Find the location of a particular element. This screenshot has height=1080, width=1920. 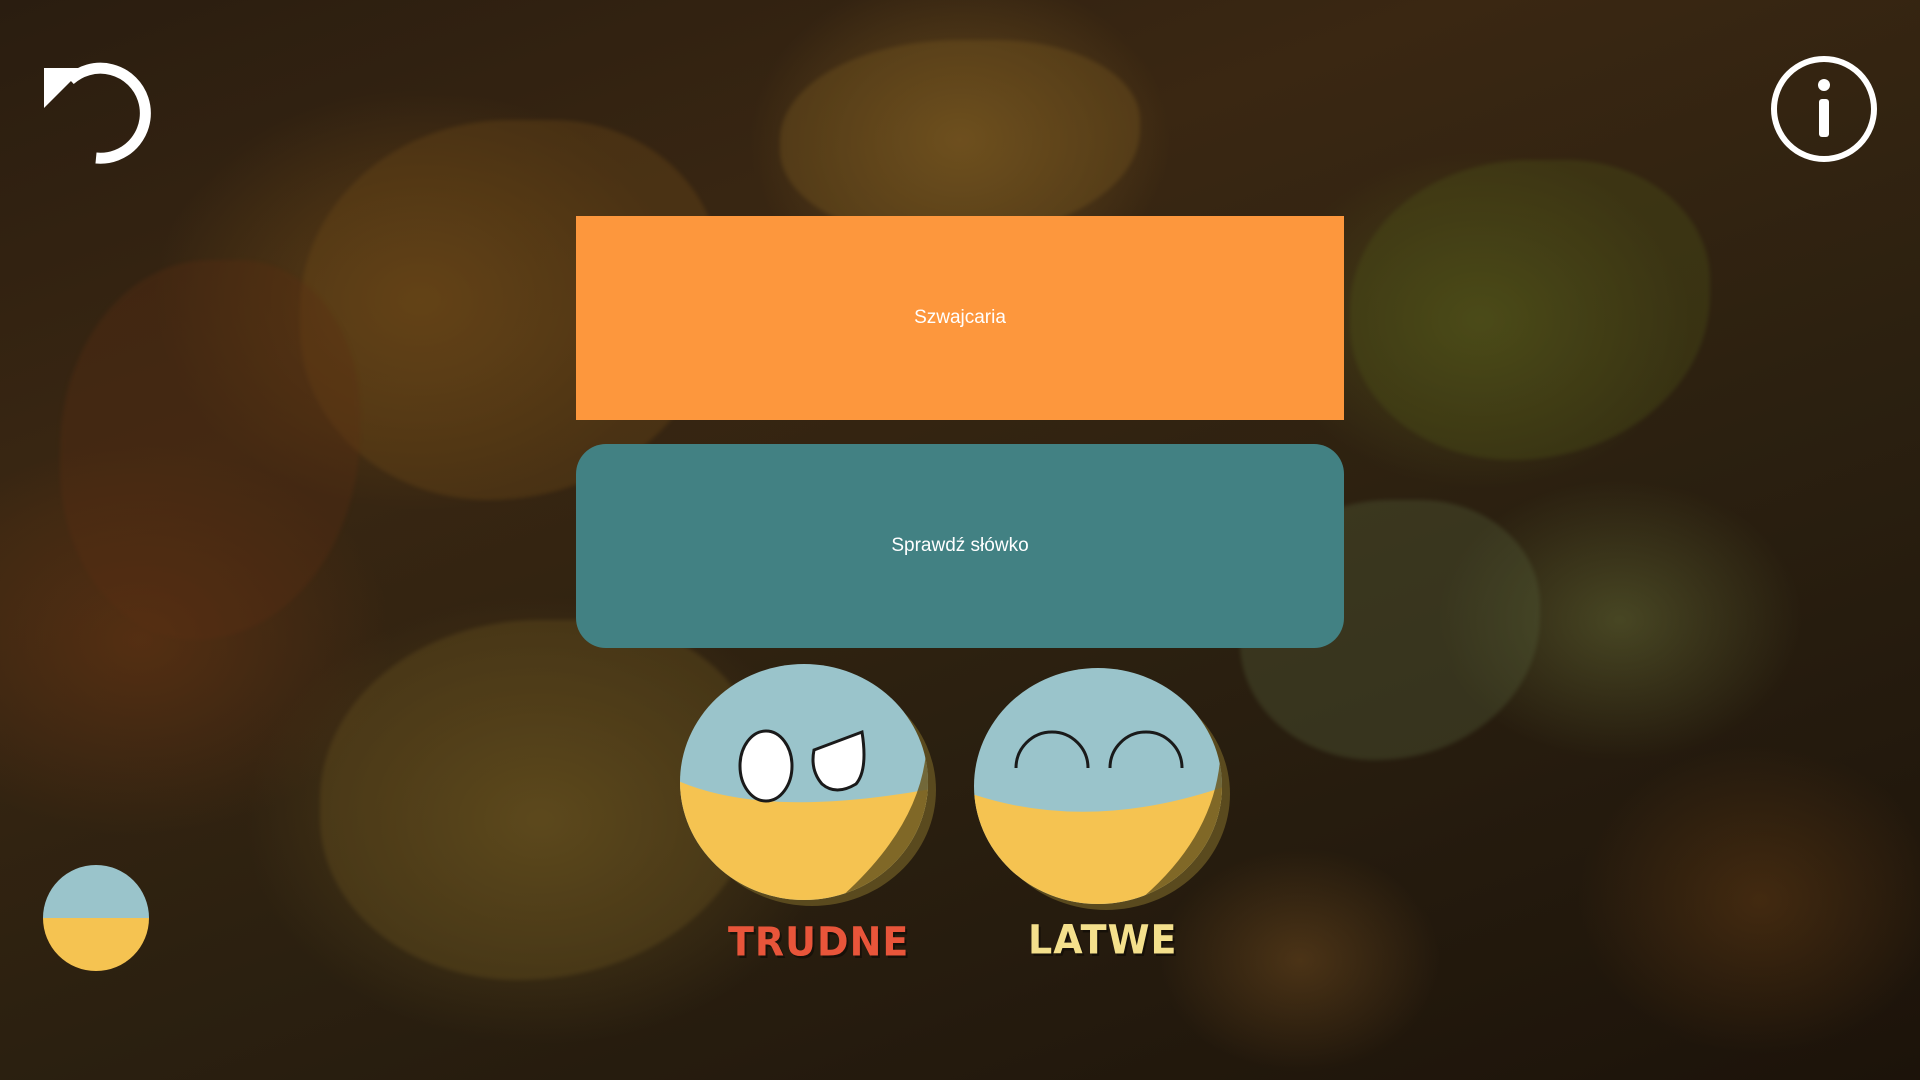

flag-ball-button is located at coordinates (96, 918).